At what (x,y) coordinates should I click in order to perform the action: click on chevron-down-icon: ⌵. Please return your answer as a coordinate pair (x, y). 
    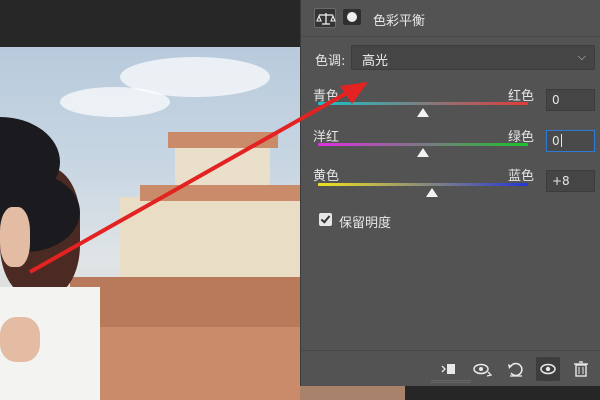
    Looking at the image, I should click on (581, 56).